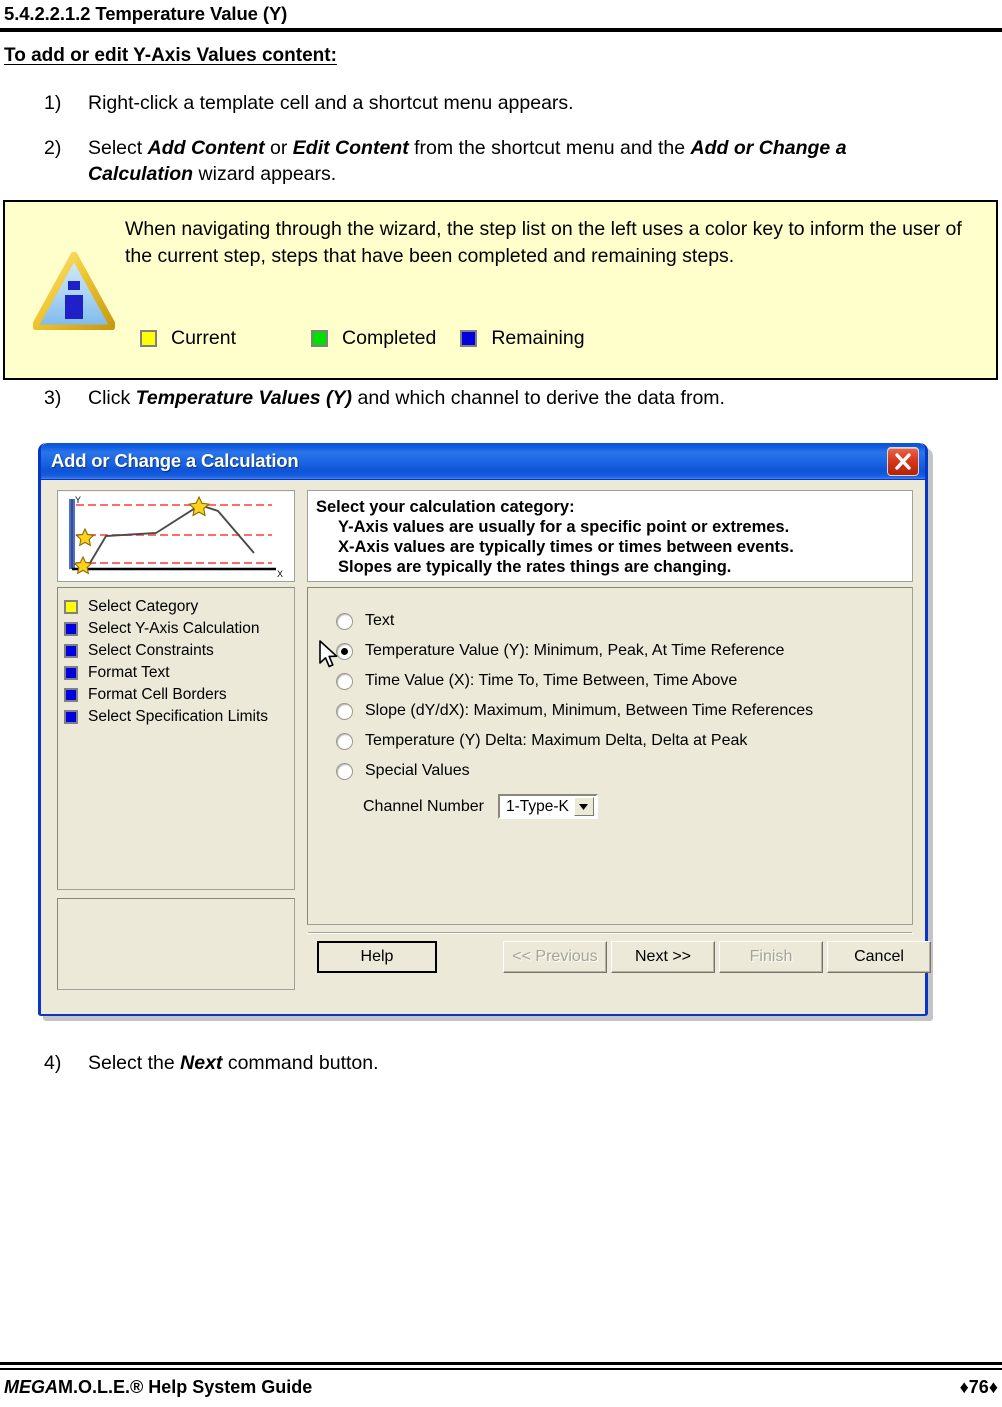 Image resolution: width=1002 pixels, height=1407 pixels. What do you see at coordinates (537, 806) in the screenshot?
I see `channel-number-value: 1-Type-K` at bounding box center [537, 806].